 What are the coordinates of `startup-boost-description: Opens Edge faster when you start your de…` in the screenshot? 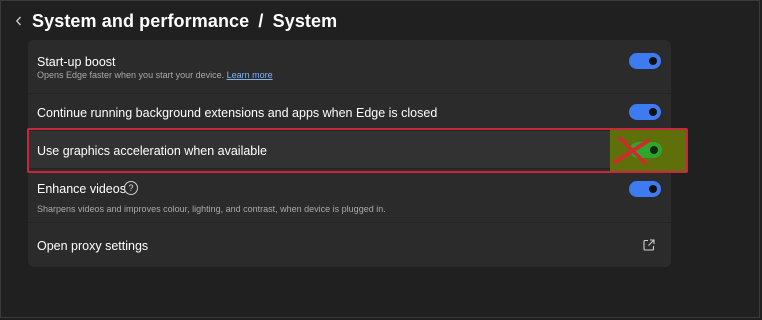 It's located at (155, 75).